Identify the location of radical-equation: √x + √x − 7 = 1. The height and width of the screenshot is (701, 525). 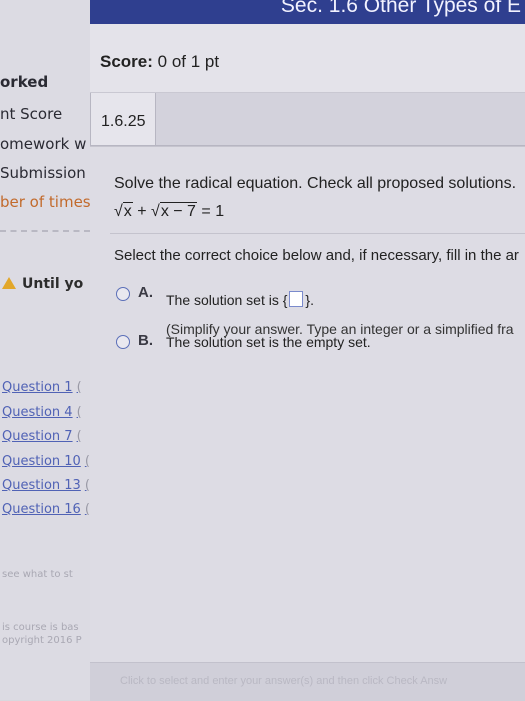
(169, 211).